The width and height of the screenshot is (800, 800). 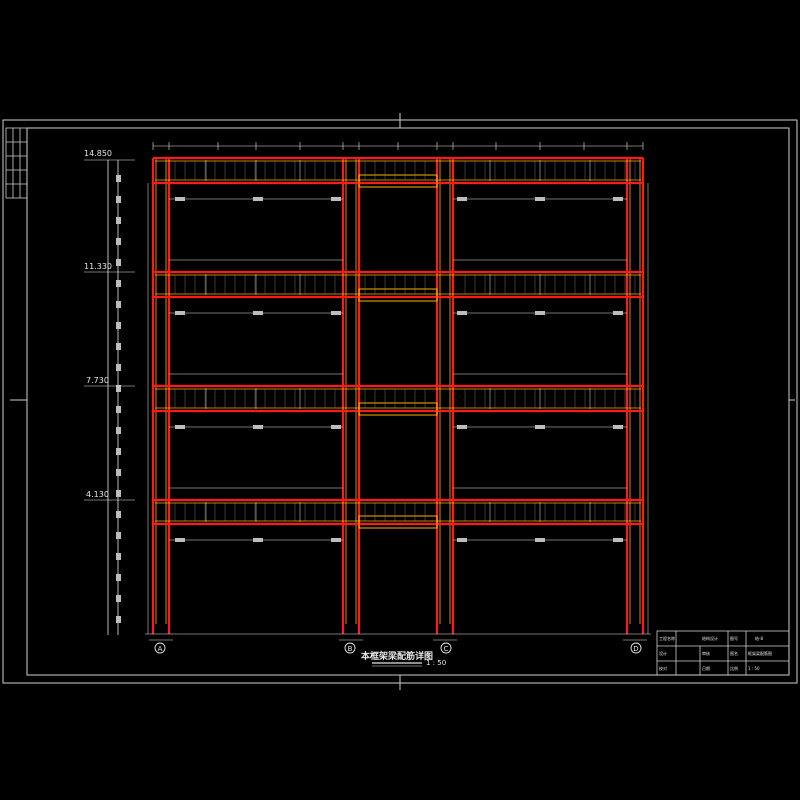 What do you see at coordinates (734, 638) in the screenshot?
I see `tb-drawing-no-label: 图号` at bounding box center [734, 638].